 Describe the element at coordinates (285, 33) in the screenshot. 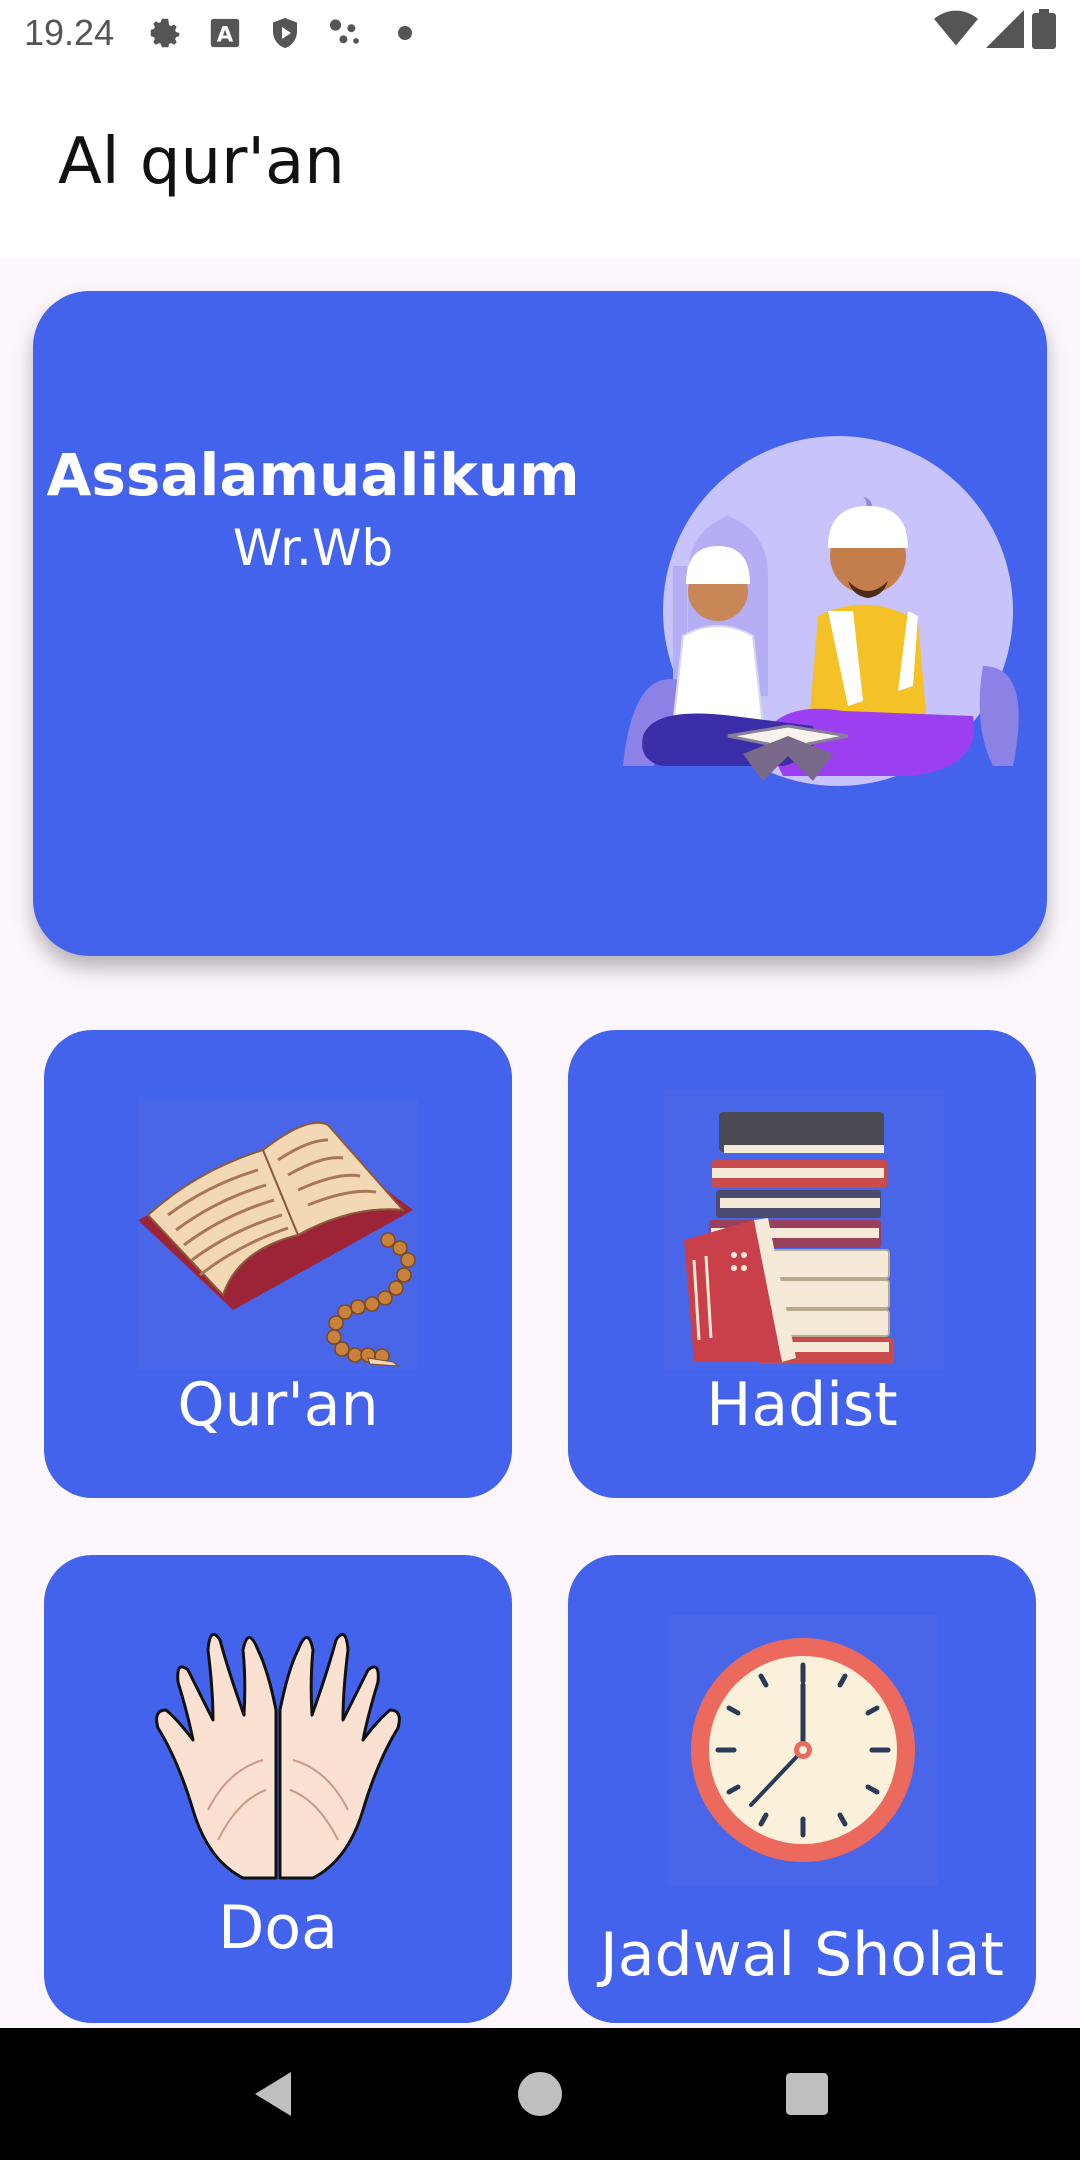

I see `shield-play-icon` at that location.